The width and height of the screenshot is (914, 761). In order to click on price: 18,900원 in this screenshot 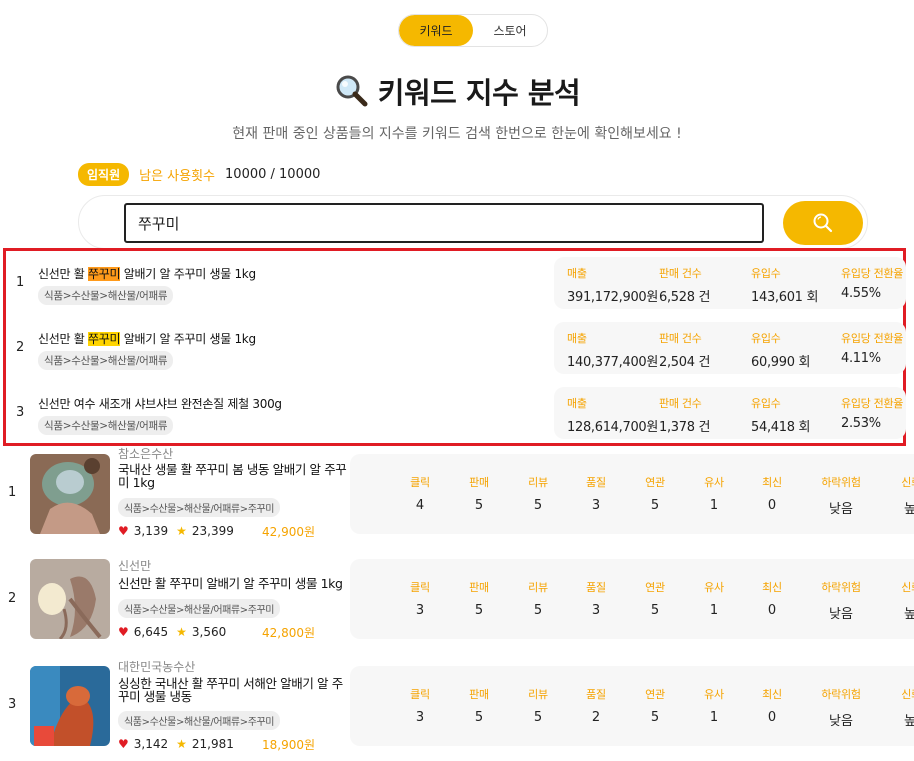, I will do `click(289, 744)`.